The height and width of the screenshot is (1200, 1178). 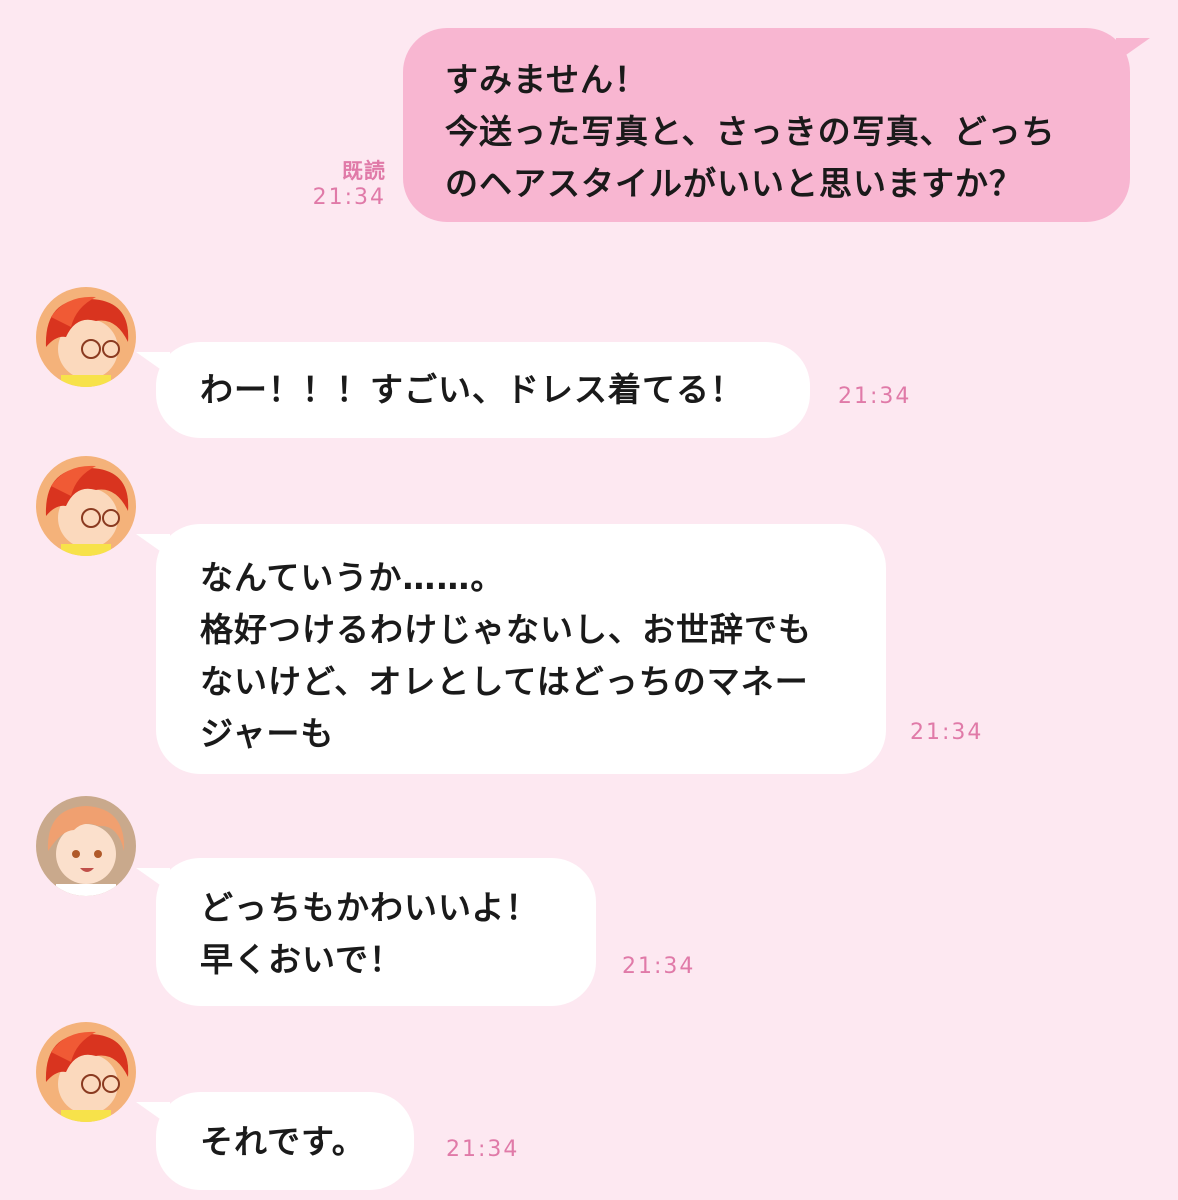 I want to click on message-text-line: どっちもかわいいよ！, so click(x=370, y=907).